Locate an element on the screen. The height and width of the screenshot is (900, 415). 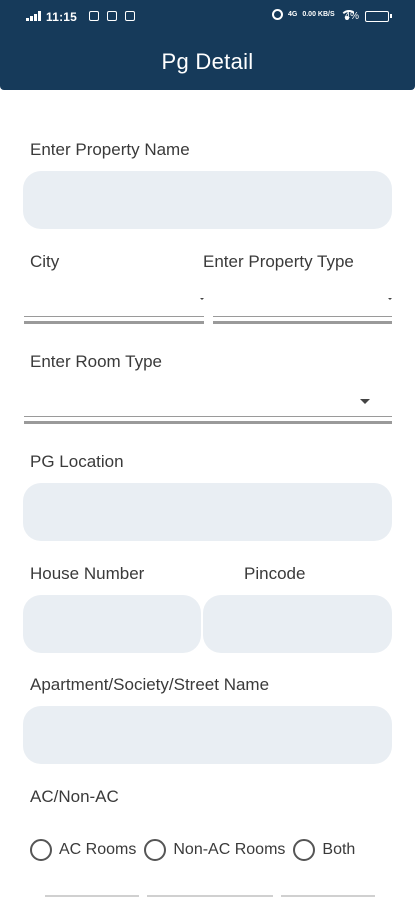
radio-ac-rooms: AC Rooms is located at coordinates (83, 850).